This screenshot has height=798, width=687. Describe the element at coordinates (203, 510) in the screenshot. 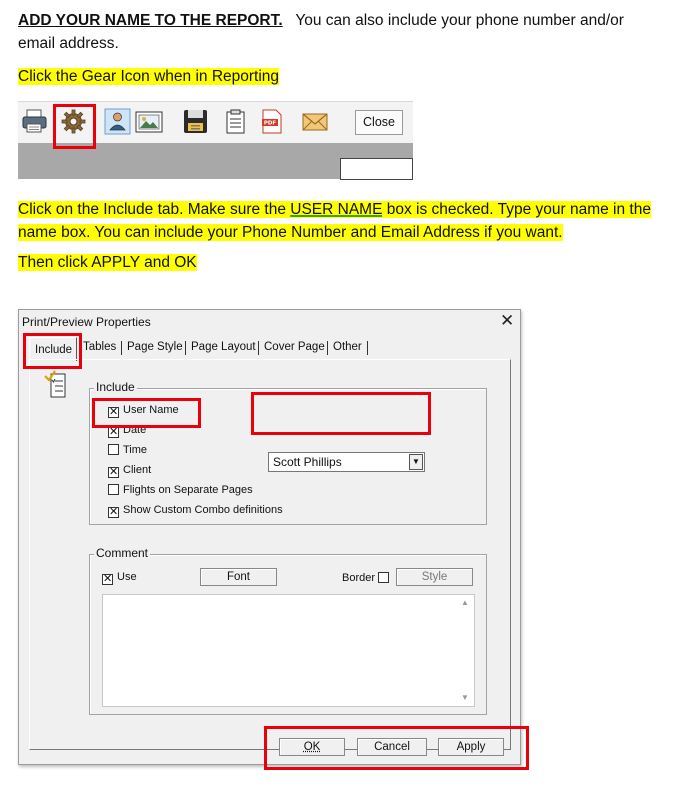

I see `custom-combo-label: Show Custom Combo definitions` at that location.